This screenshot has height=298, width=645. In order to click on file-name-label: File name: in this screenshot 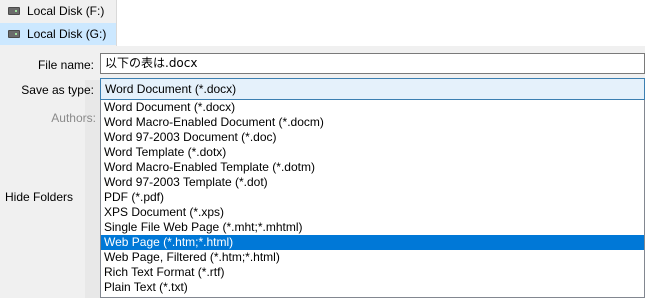, I will do `click(65, 65)`.